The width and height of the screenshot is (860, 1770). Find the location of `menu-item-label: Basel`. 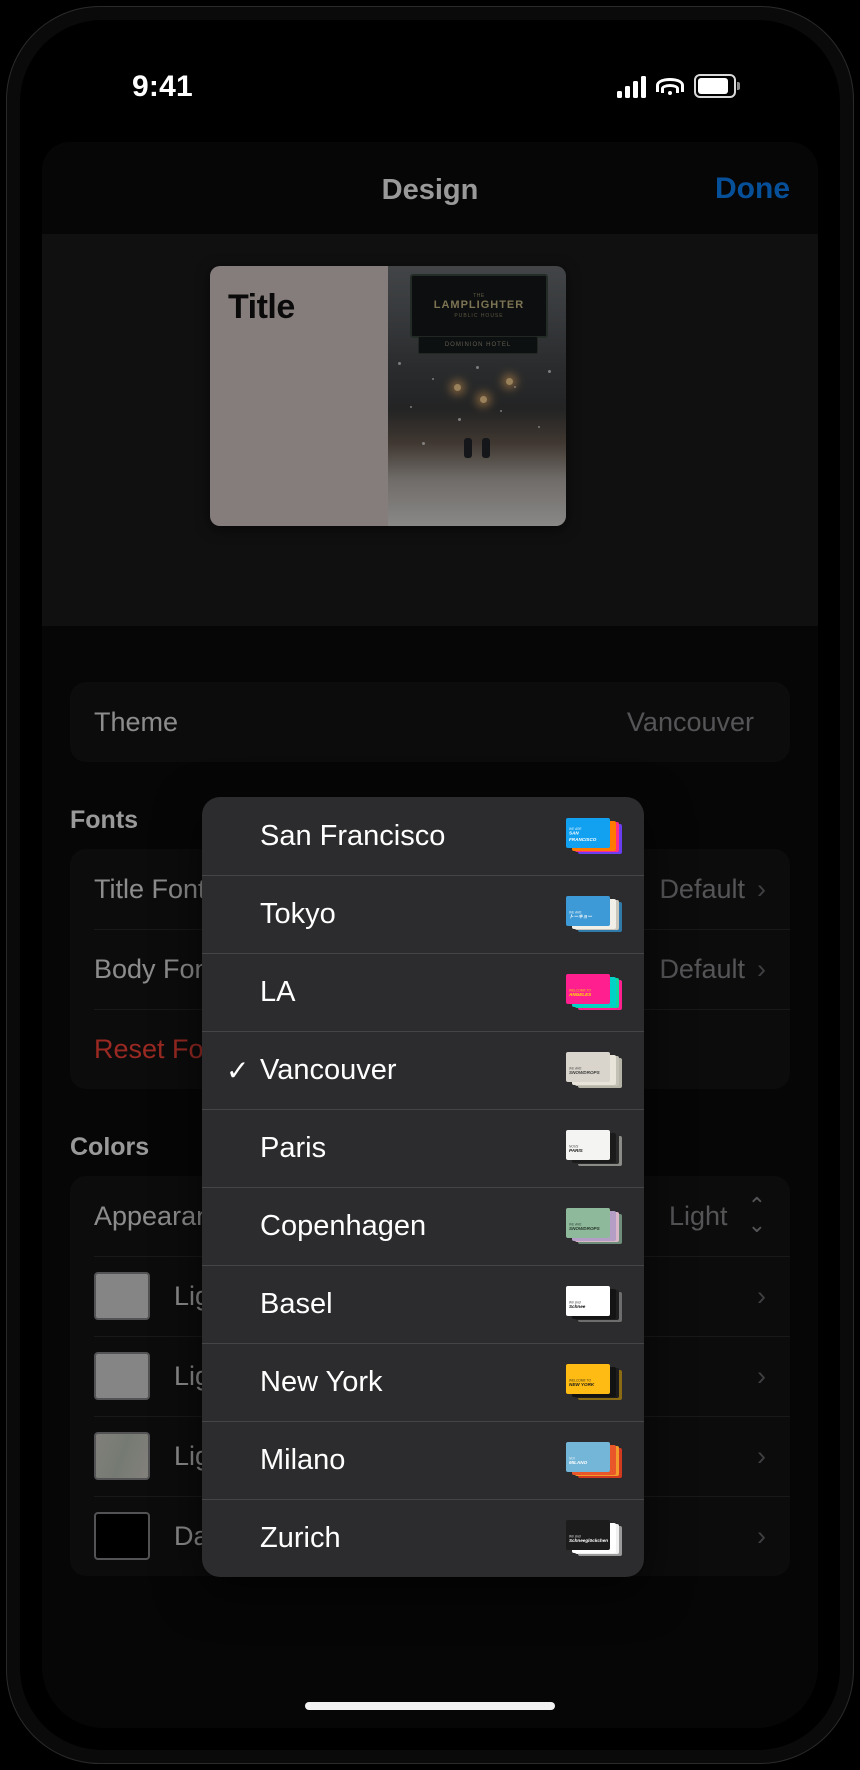

menu-item-label: Basel is located at coordinates (296, 1303).